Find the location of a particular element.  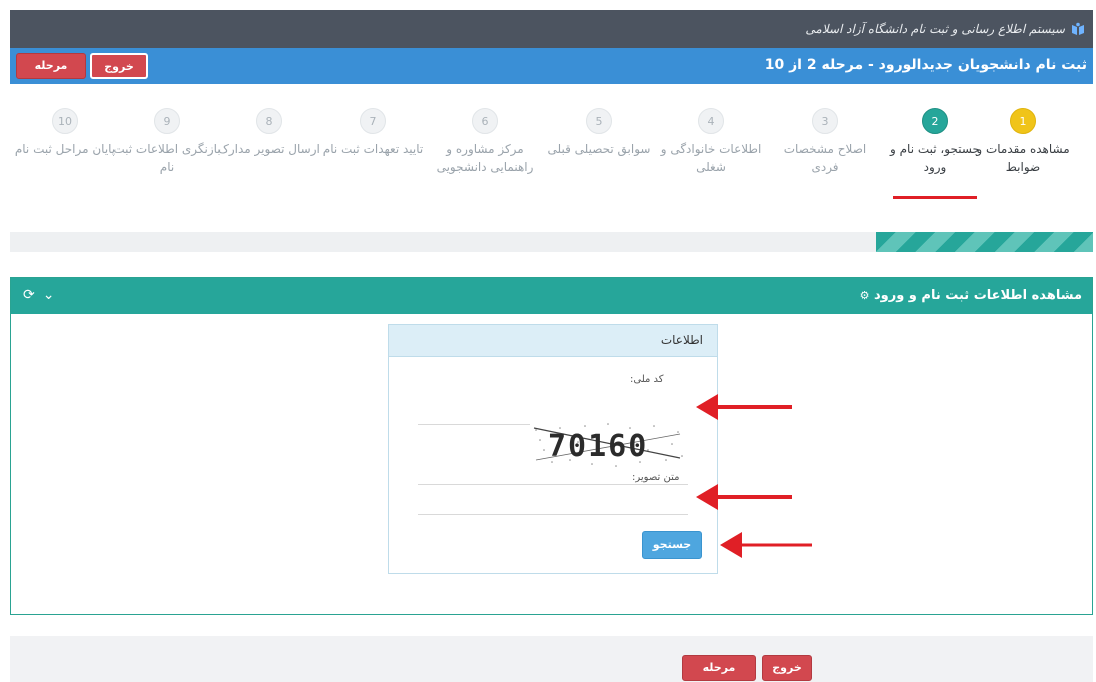

step-number: 1 is located at coordinates (1023, 121).